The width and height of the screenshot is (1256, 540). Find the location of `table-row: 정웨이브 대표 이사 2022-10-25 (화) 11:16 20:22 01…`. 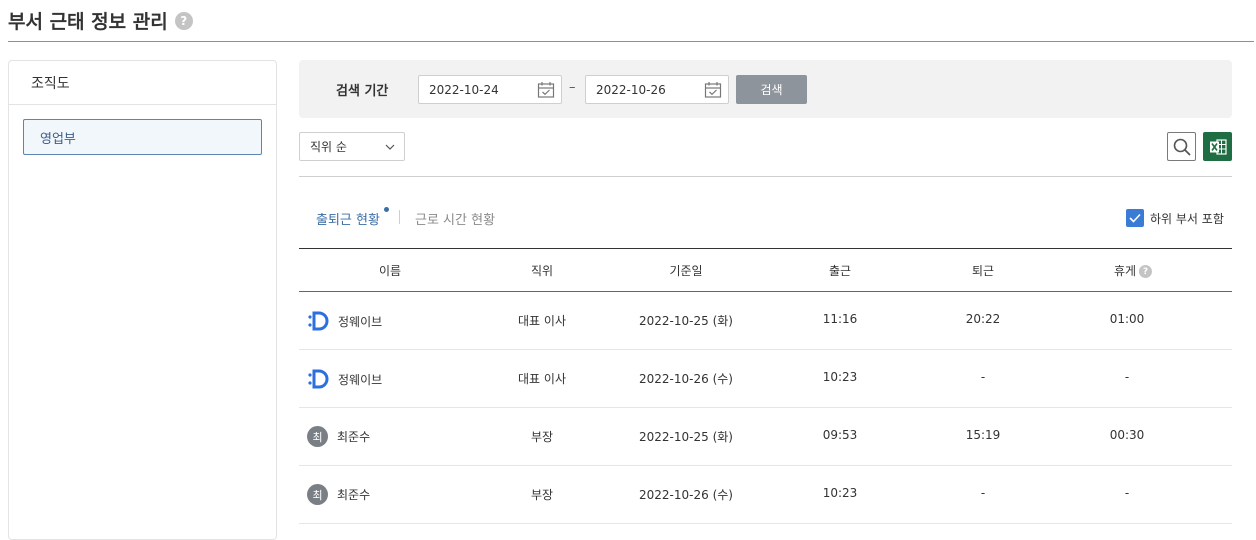

table-row: 정웨이브 대표 이사 2022-10-25 (화) 11:16 20:22 01… is located at coordinates (765, 321).